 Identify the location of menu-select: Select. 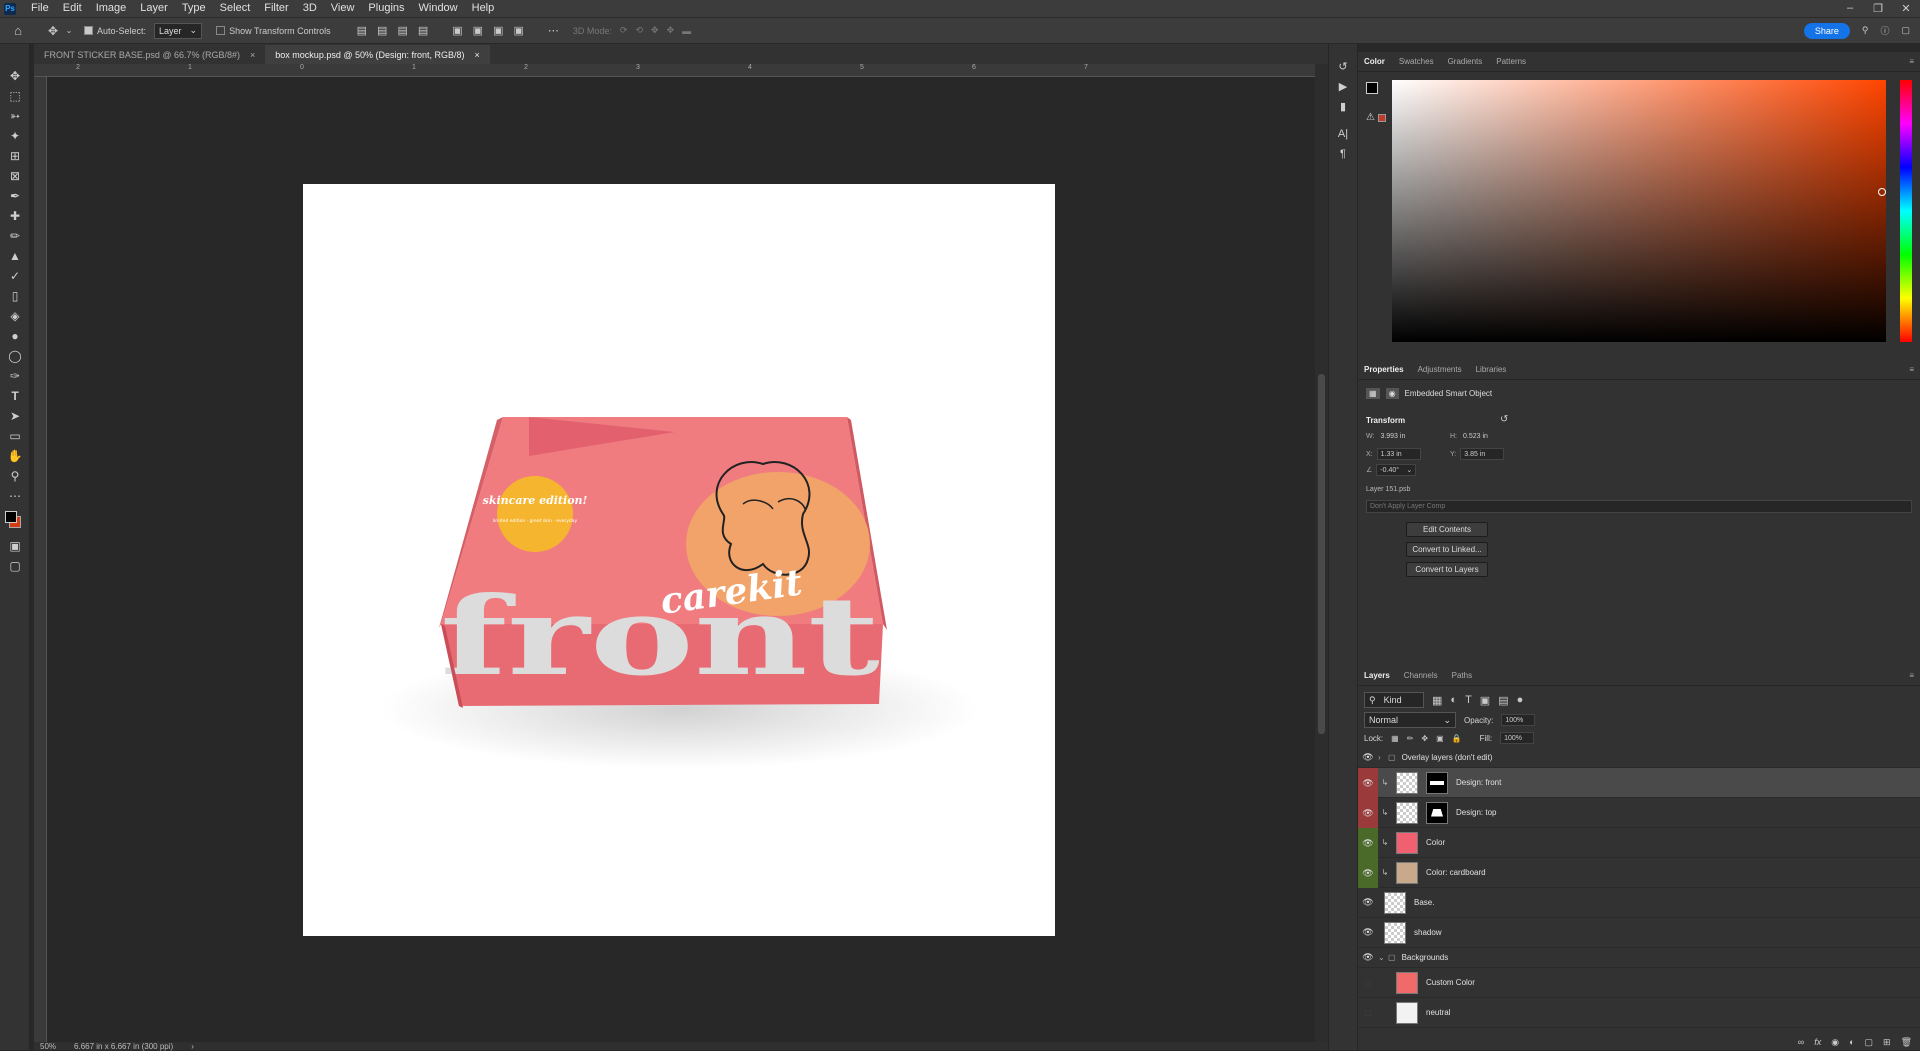
(235, 8).